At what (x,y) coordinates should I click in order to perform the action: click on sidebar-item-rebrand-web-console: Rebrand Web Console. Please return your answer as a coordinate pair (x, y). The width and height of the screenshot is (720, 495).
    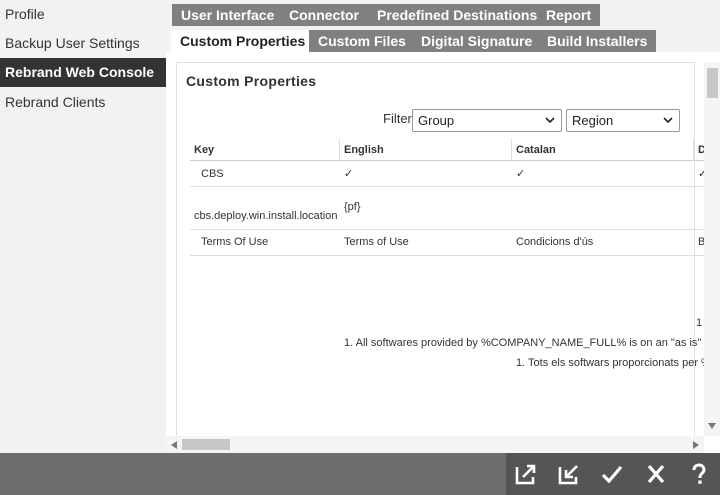
    Looking at the image, I should click on (83, 72).